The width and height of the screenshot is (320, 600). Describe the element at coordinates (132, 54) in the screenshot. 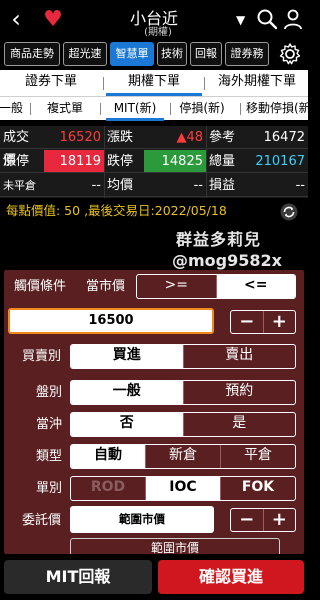

I see `smart-order-button: 智慧單` at that location.